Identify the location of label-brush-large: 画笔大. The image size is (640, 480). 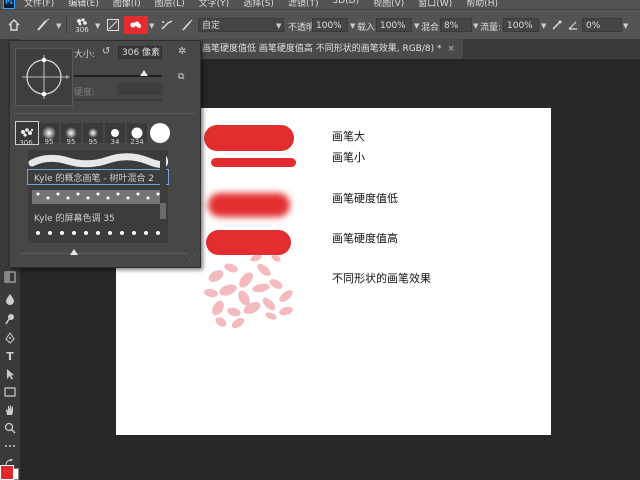
(348, 136).